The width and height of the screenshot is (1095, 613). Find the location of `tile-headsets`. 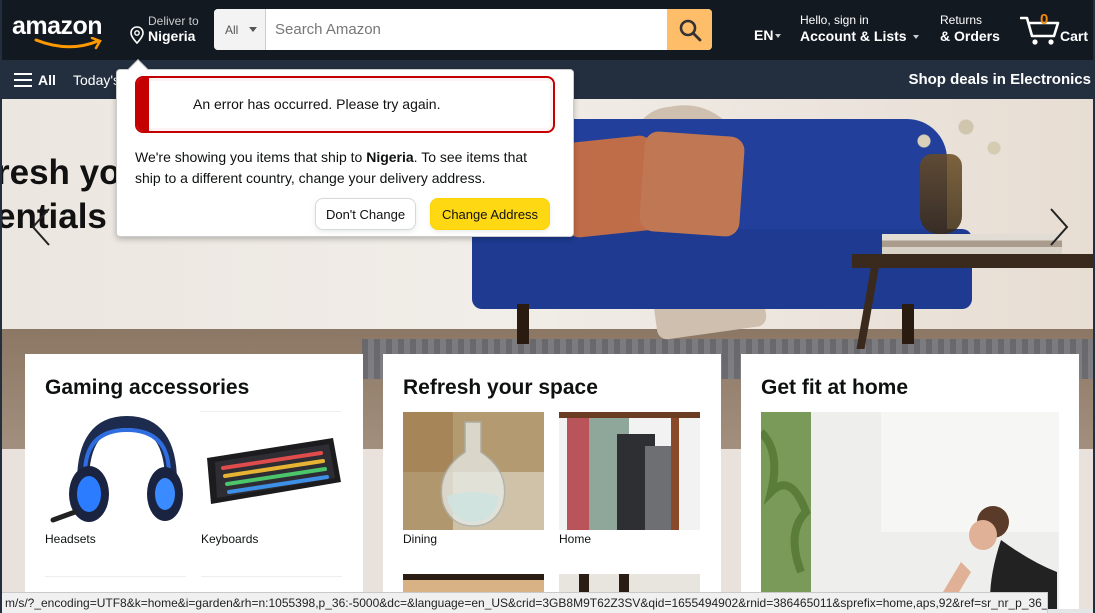

tile-headsets is located at coordinates (115, 471).